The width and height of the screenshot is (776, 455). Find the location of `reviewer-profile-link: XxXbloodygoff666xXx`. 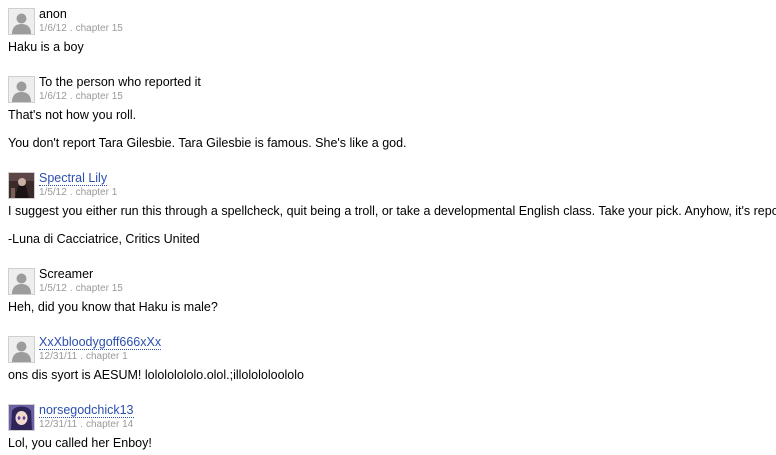

reviewer-profile-link: XxXbloodygoff666xXx is located at coordinates (100, 342).